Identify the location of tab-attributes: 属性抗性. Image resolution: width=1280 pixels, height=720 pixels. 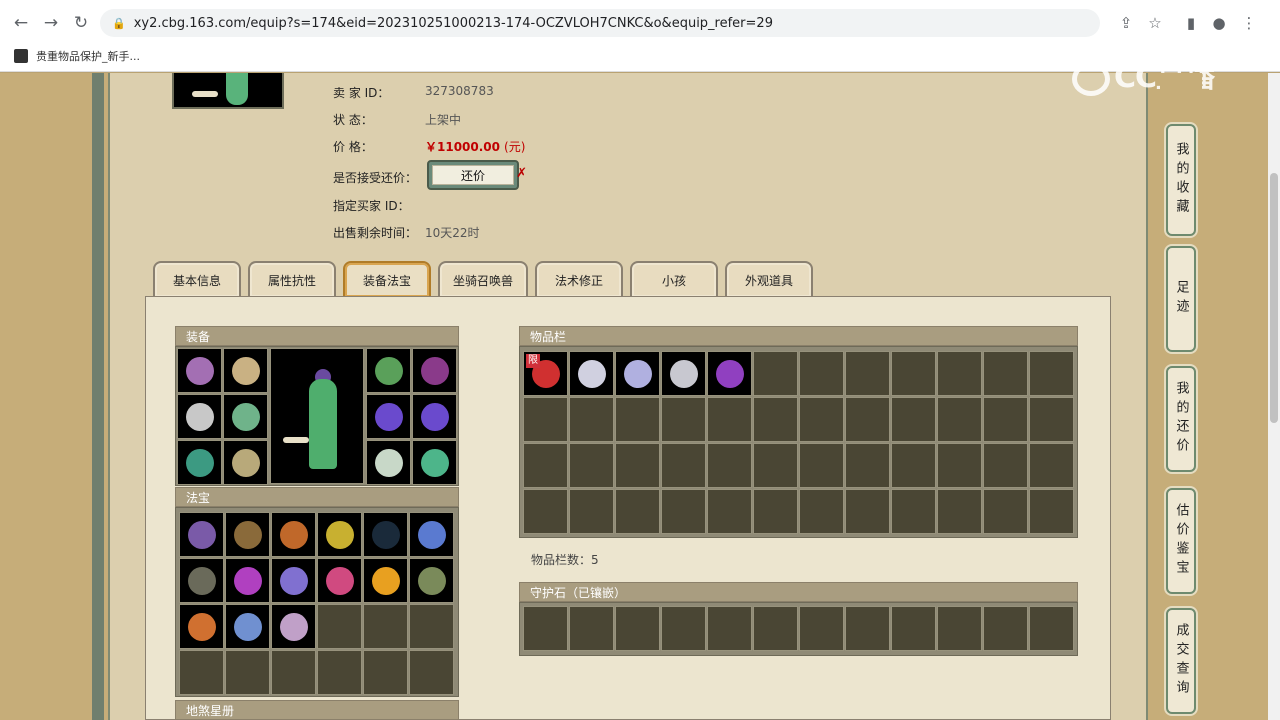
(292, 279).